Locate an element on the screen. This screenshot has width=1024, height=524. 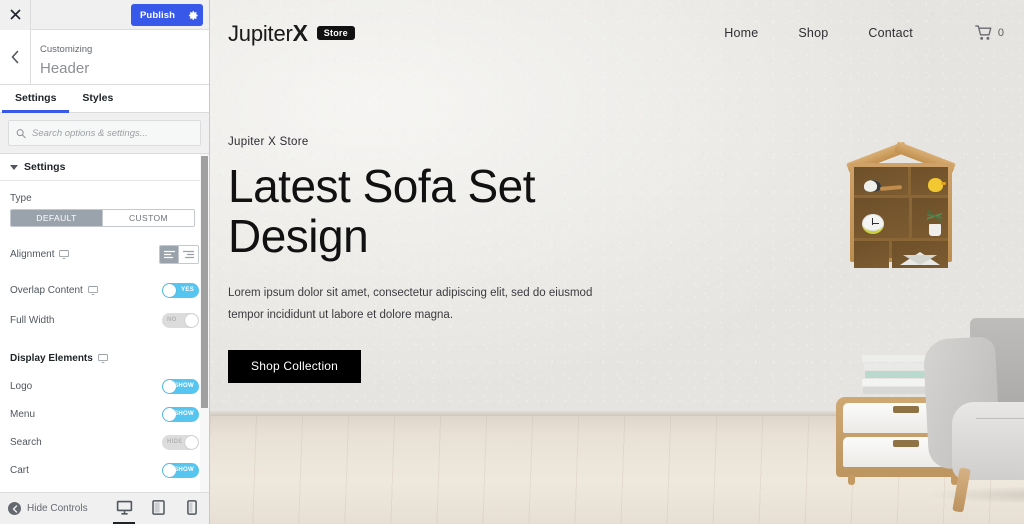
mobile-icon is located at coordinates (192, 507).